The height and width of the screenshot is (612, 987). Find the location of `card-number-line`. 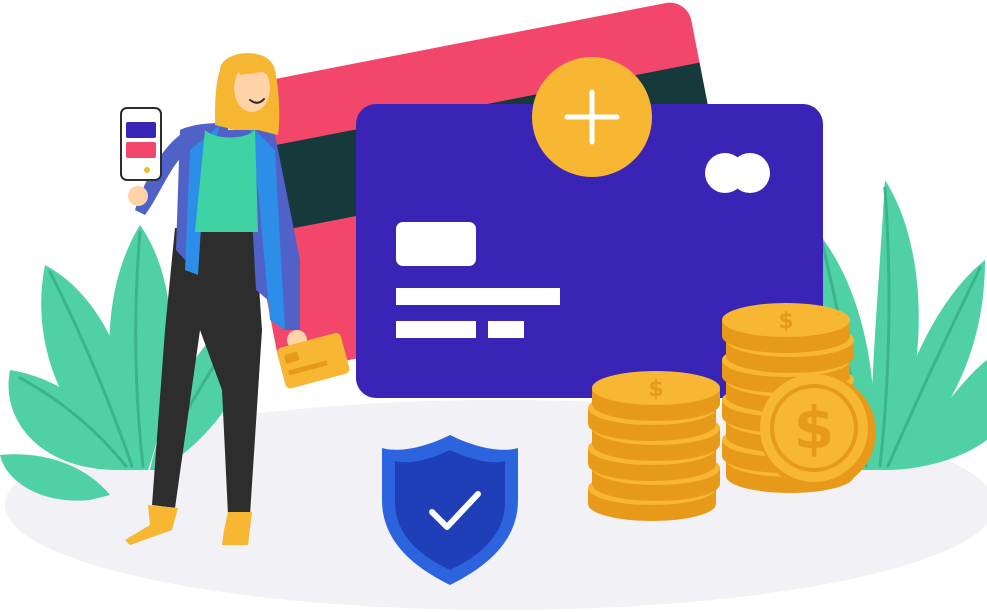

card-number-line is located at coordinates (478, 296).